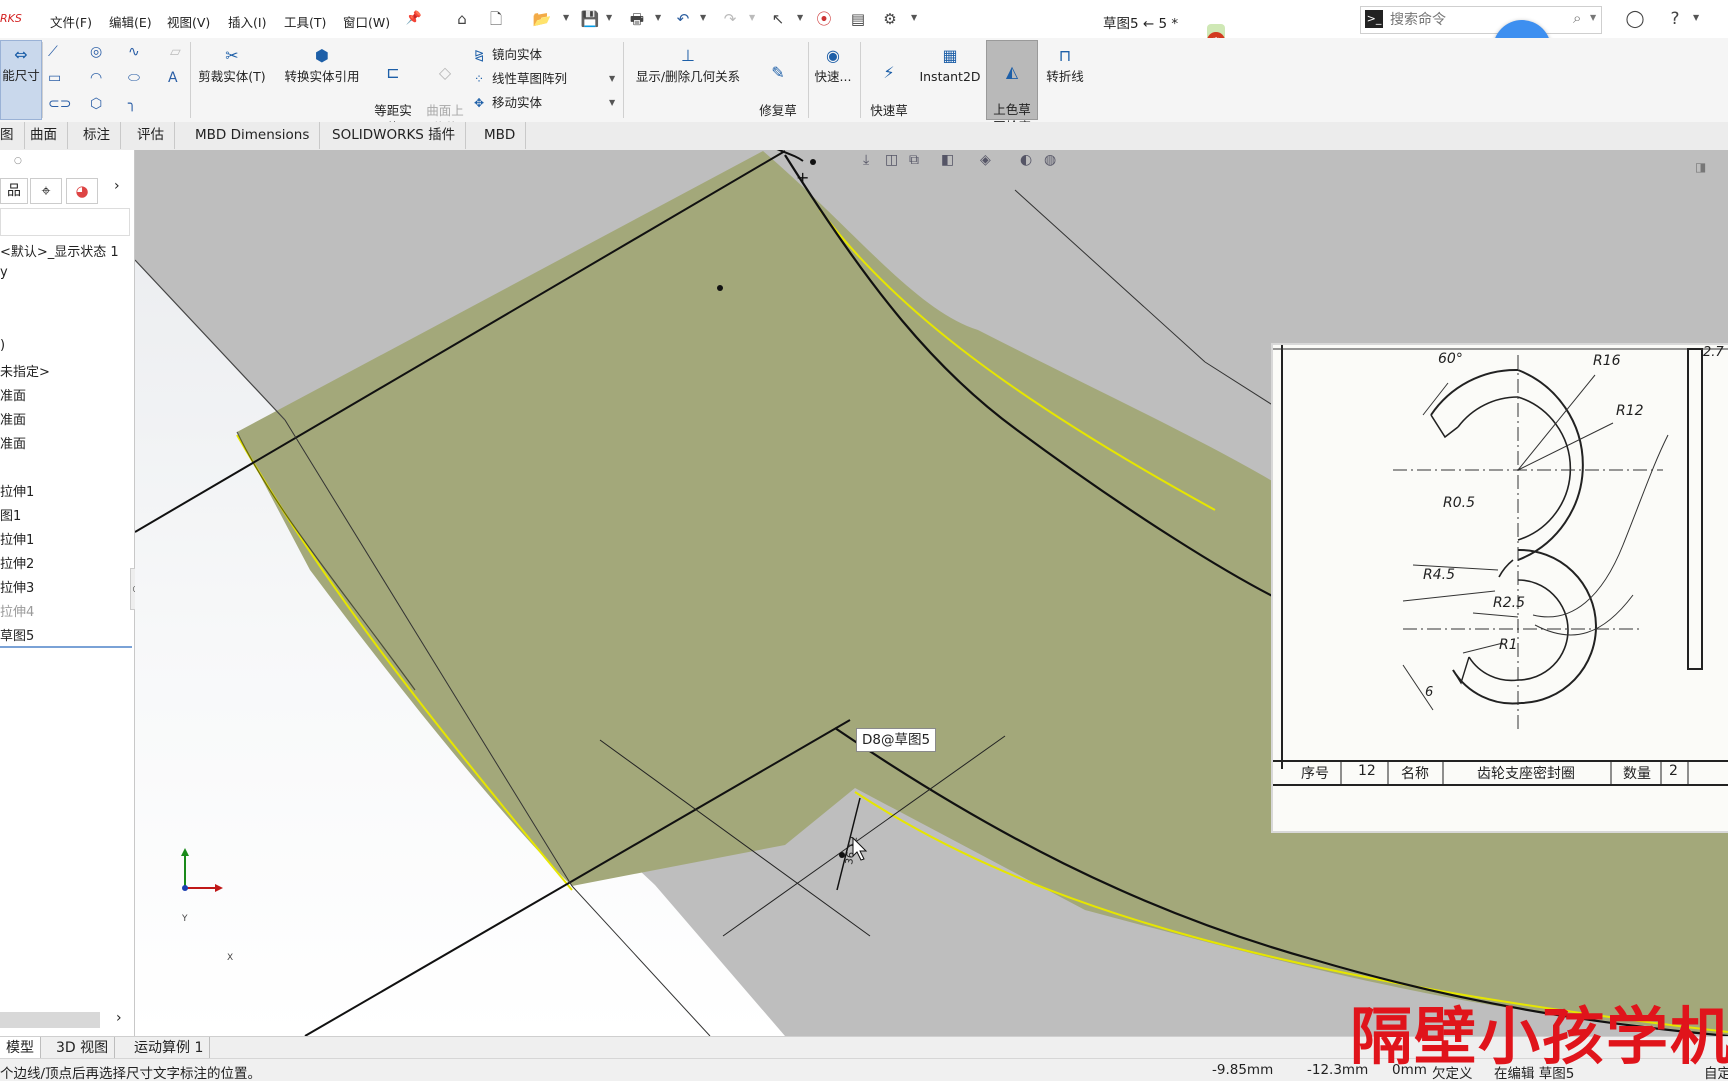 The image size is (1728, 1082). What do you see at coordinates (44, 135) in the screenshot?
I see `tab-surfaces: 曲面` at bounding box center [44, 135].